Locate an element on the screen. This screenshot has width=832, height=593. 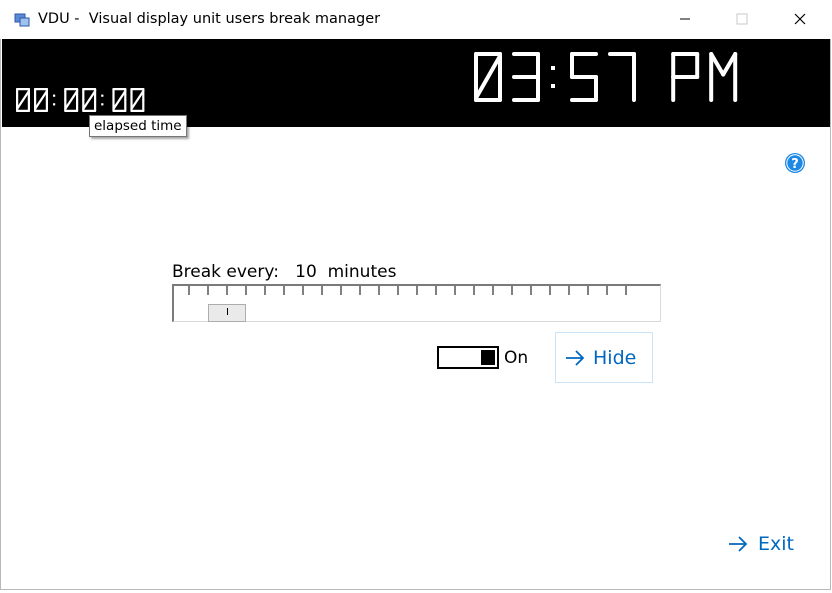
minimize-icon is located at coordinates (685, 19).